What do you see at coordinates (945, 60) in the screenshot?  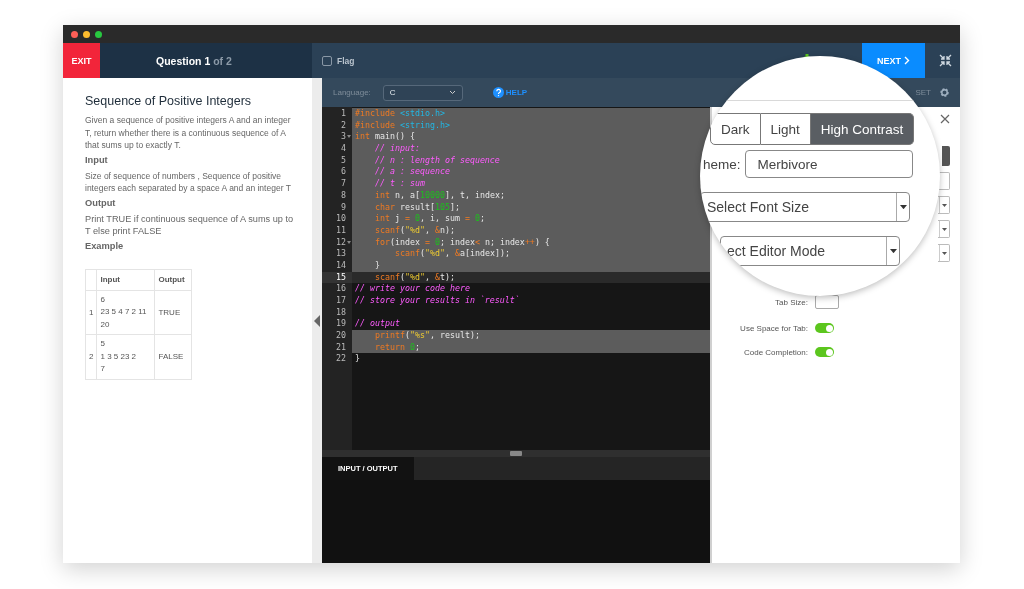 I see `compress-icon` at bounding box center [945, 60].